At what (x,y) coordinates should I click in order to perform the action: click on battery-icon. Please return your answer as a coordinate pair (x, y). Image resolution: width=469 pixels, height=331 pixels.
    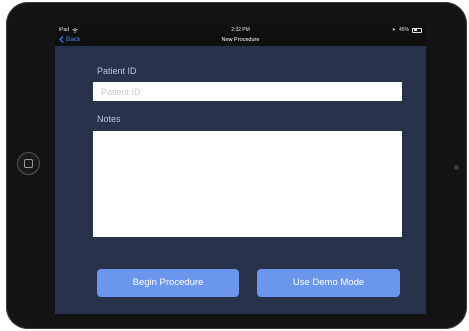
    Looking at the image, I should click on (417, 30).